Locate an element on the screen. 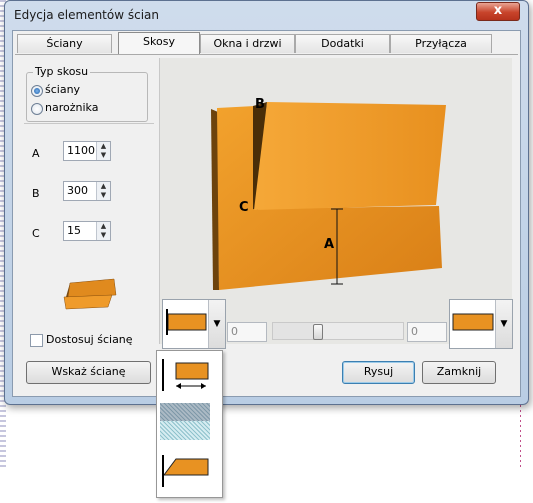 This screenshot has height=503, width=533. param-b-label: B is located at coordinates (36, 193).